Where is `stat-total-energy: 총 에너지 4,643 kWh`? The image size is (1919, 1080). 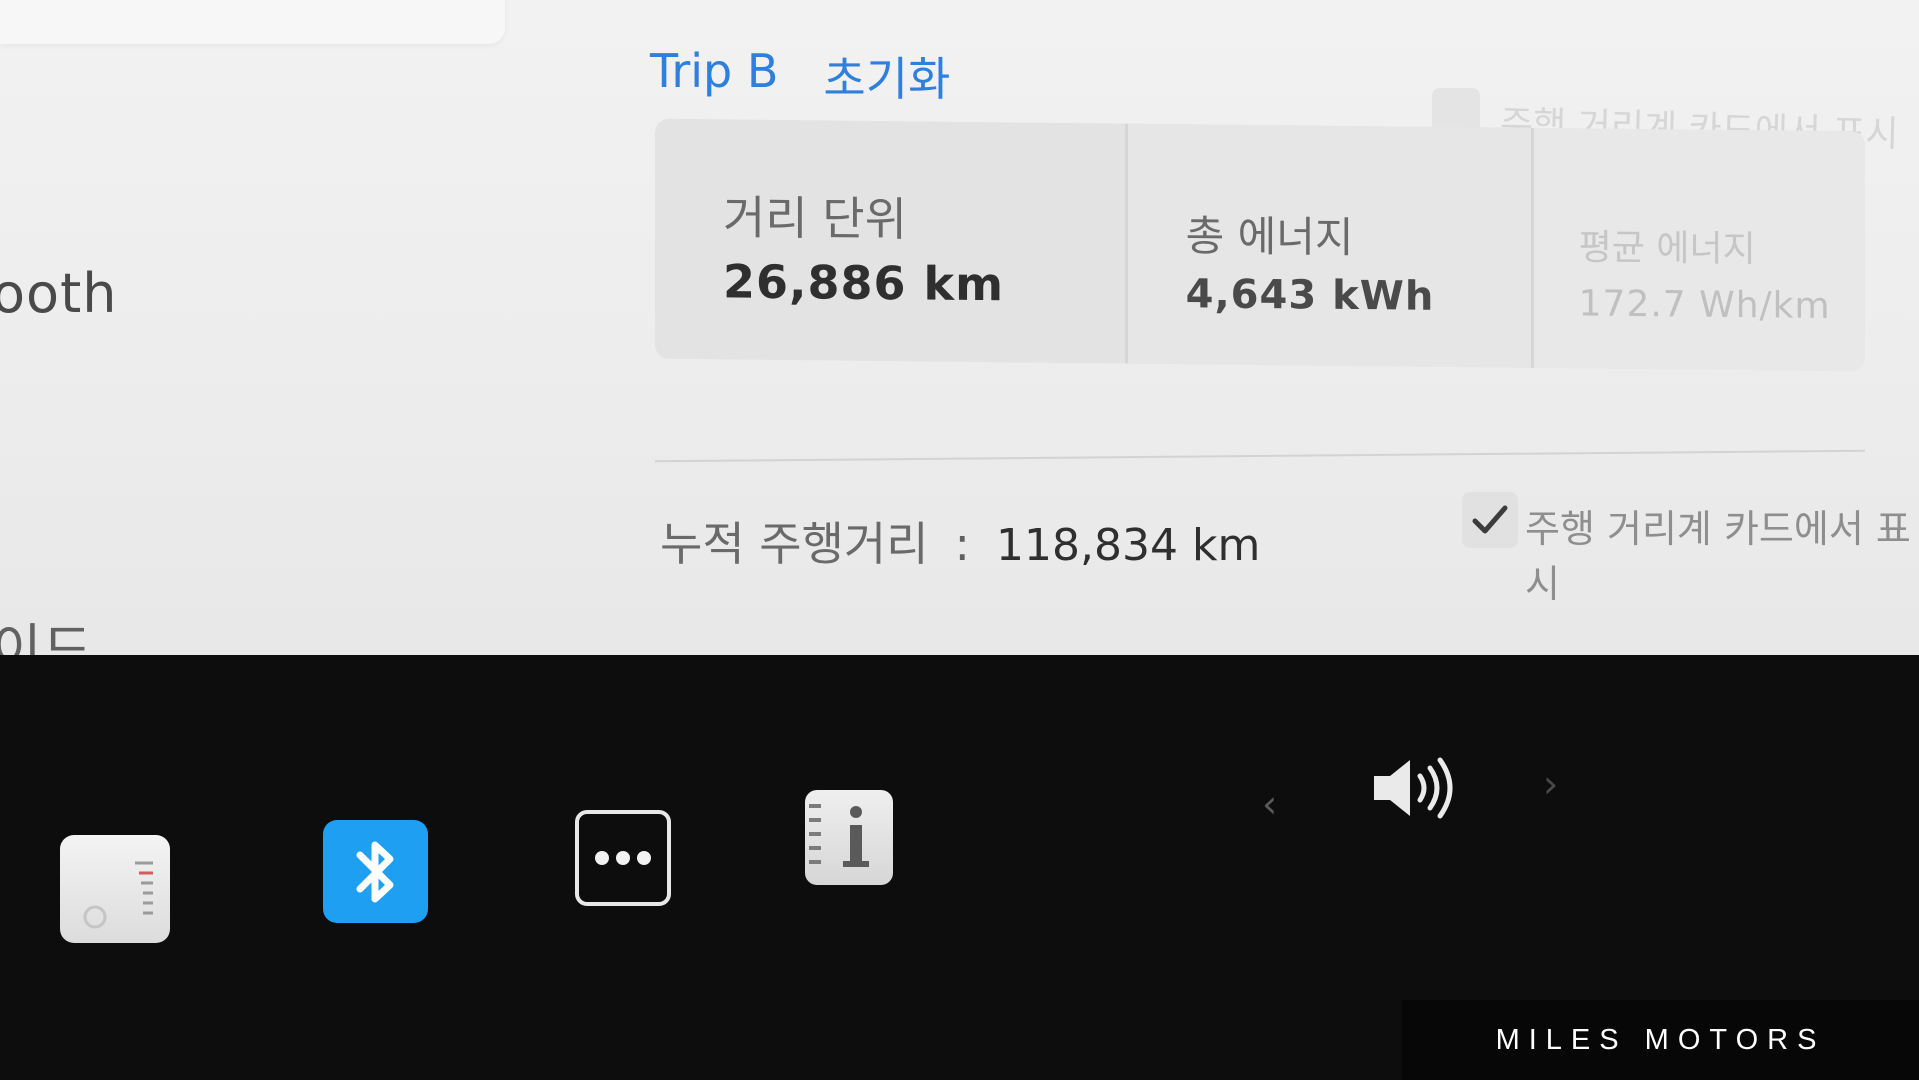 stat-total-energy: 총 에너지 4,643 kWh is located at coordinates (1330, 245).